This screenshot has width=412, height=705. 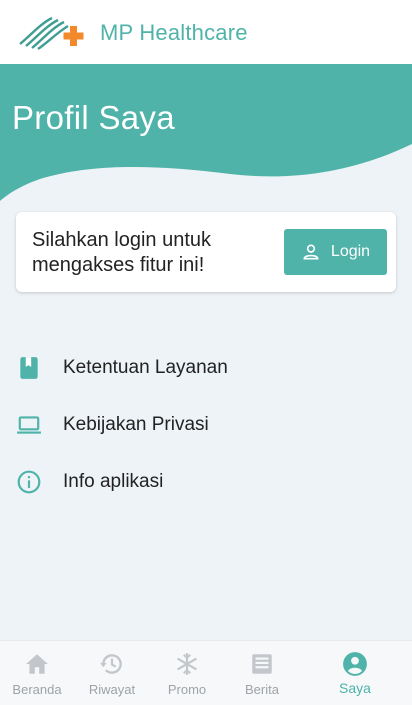 I want to click on menu-item-label: Ketentuan Layanan, so click(x=145, y=367).